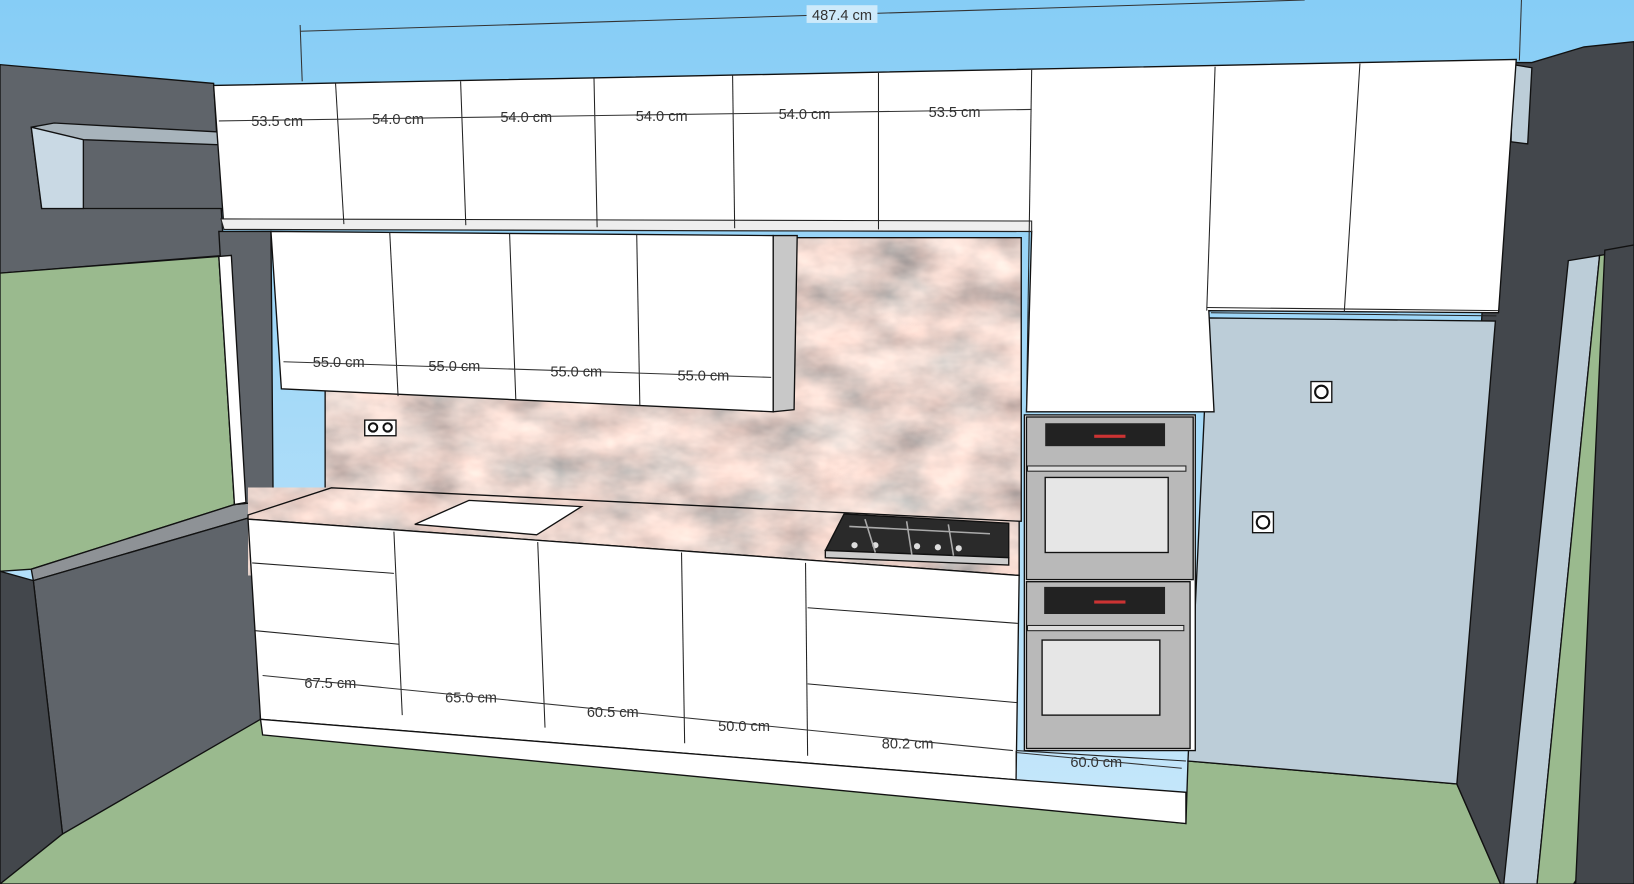  Describe the element at coordinates (626, 225) in the screenshot. I see `upper-row-bottom` at that location.